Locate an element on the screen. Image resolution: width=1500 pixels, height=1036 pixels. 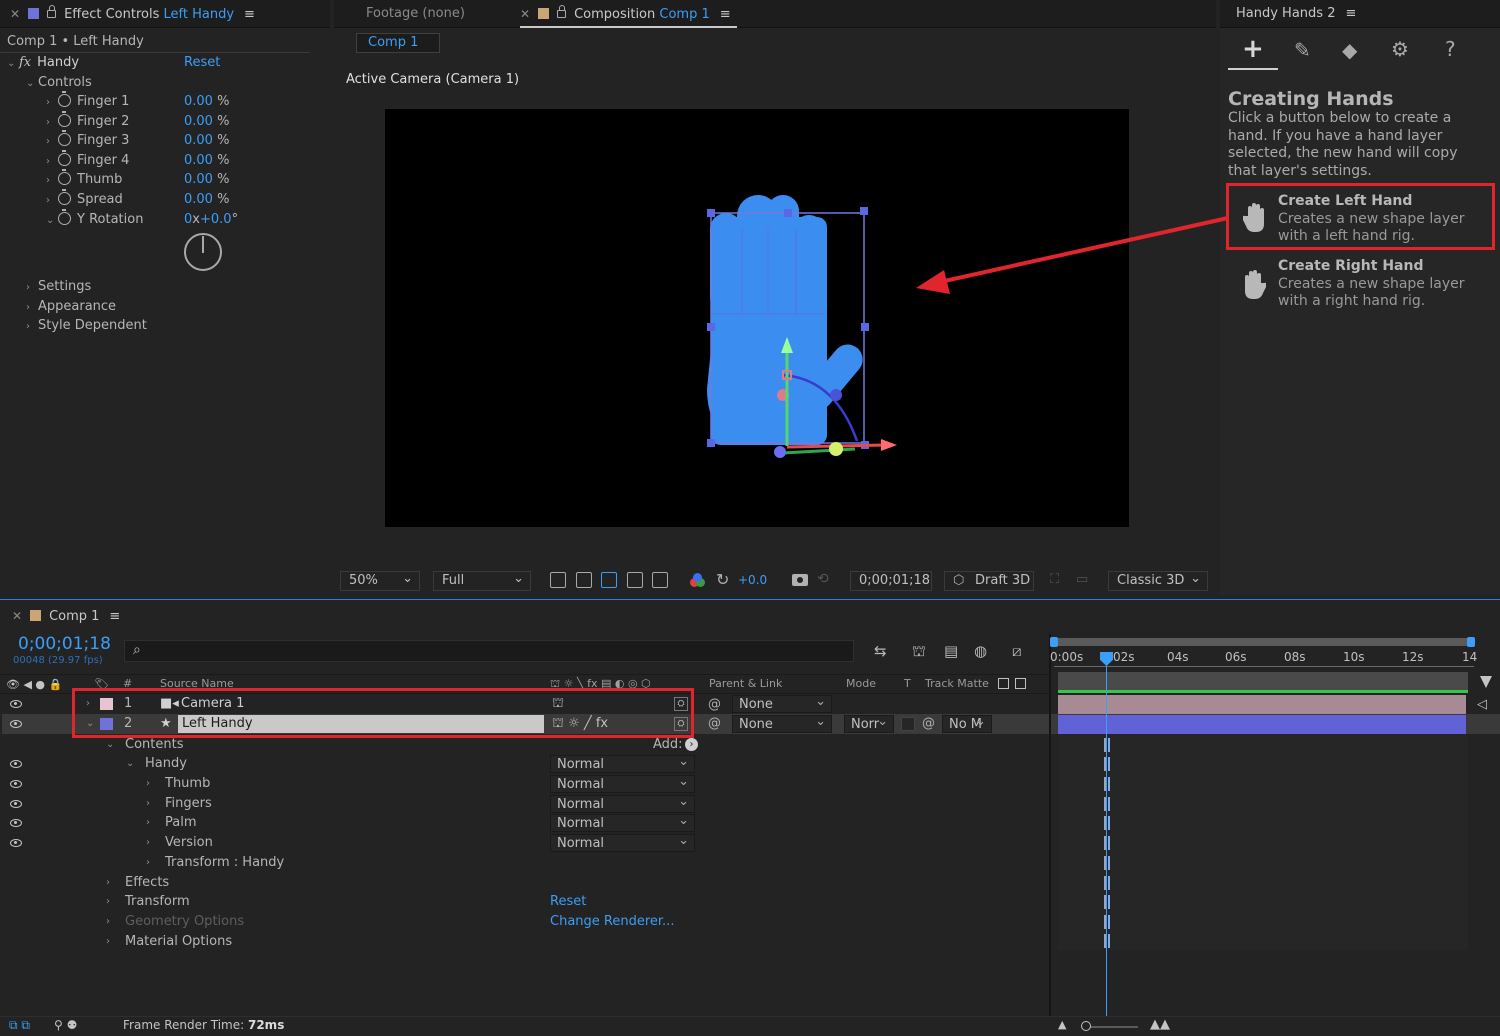
layer-search-input: ⌕ is located at coordinates (489, 651).